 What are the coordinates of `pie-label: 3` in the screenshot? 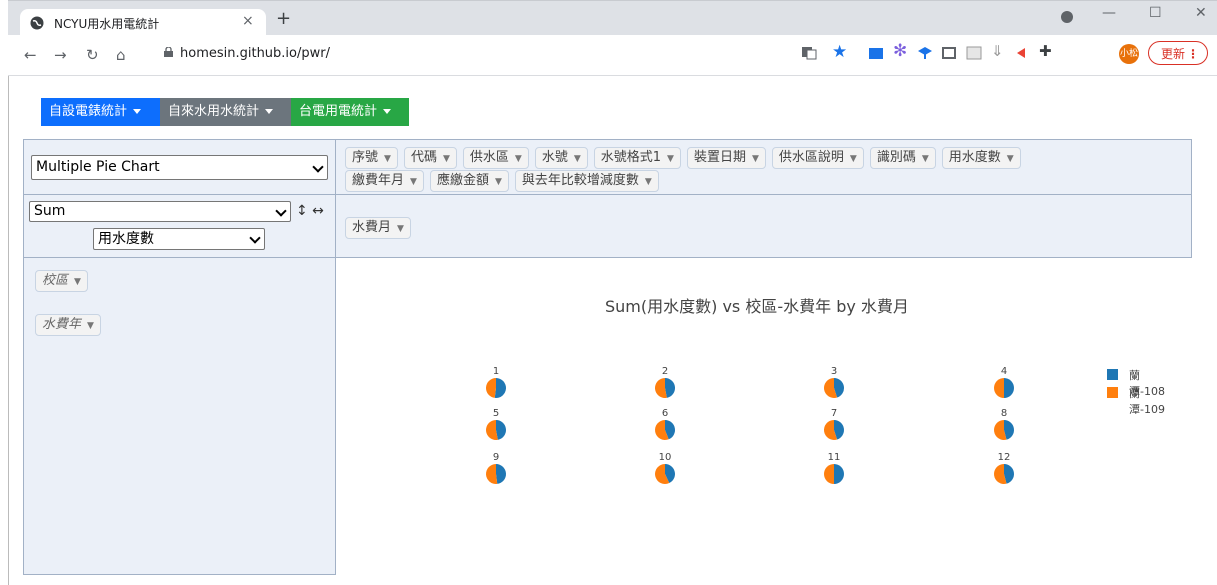 It's located at (834, 371).